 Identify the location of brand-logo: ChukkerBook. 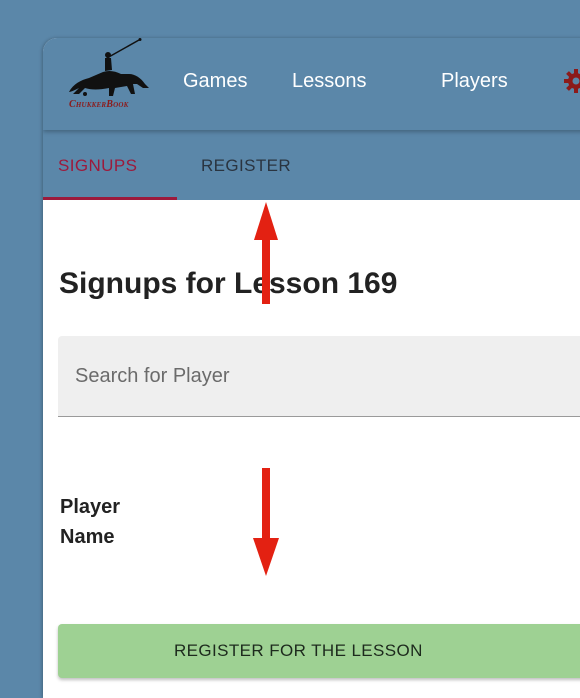
(105, 78).